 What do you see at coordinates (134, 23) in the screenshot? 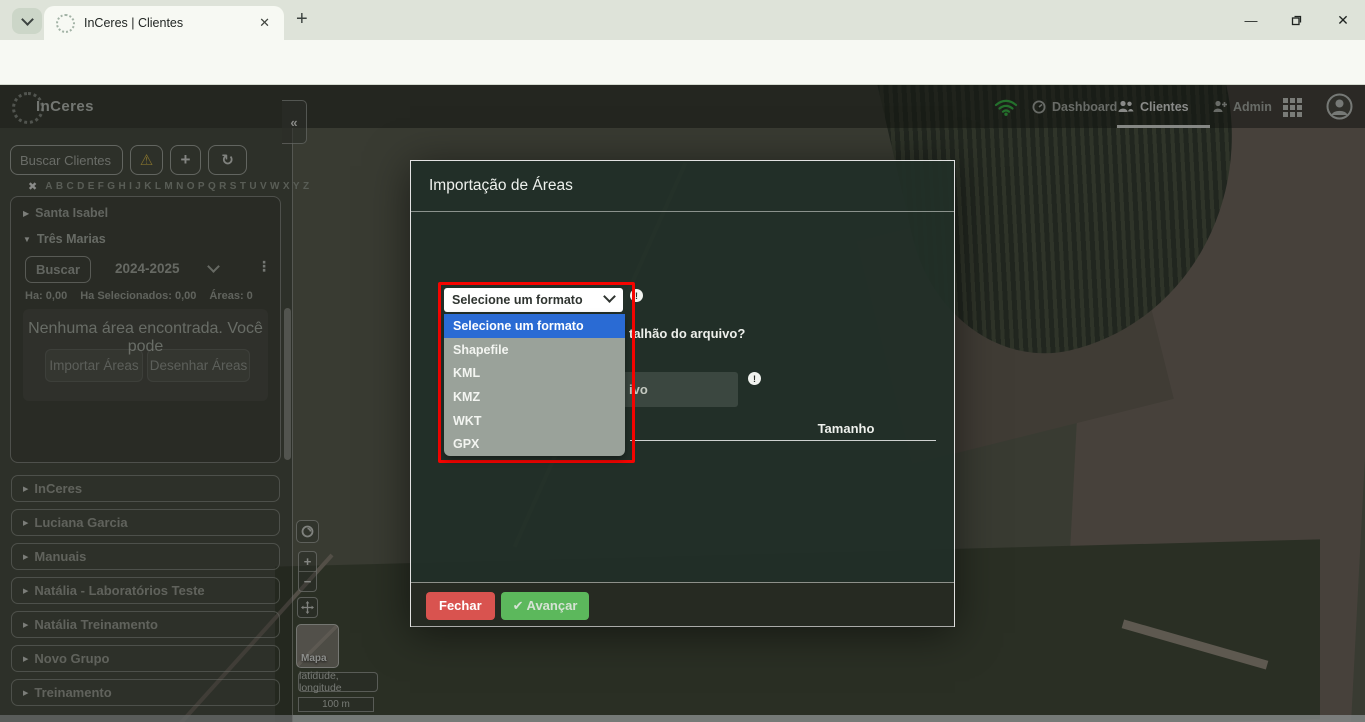
I see `tab-title: InCeres | Clientes` at bounding box center [134, 23].